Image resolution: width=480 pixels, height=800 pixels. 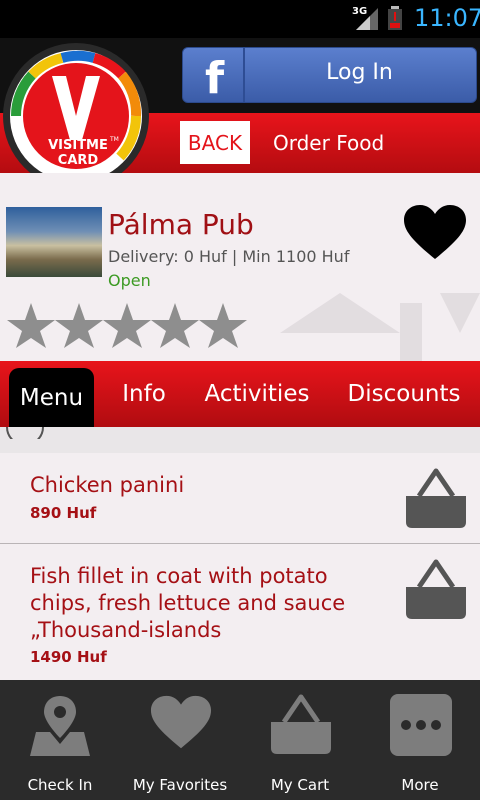 I want to click on open-status: Open, so click(x=129, y=280).